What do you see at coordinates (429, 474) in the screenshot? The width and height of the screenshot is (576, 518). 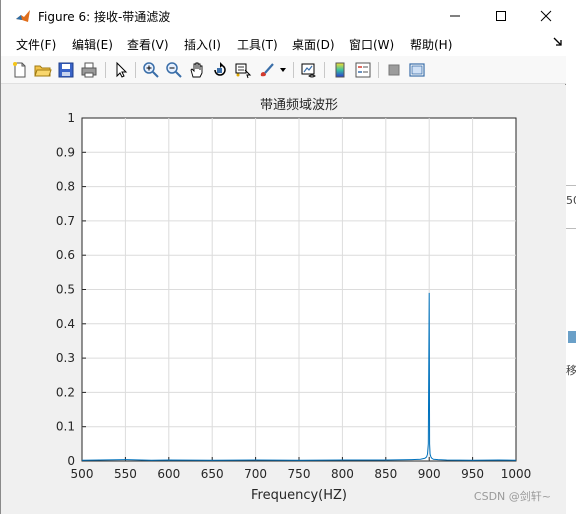 I see `x-tick-label: 900` at bounding box center [429, 474].